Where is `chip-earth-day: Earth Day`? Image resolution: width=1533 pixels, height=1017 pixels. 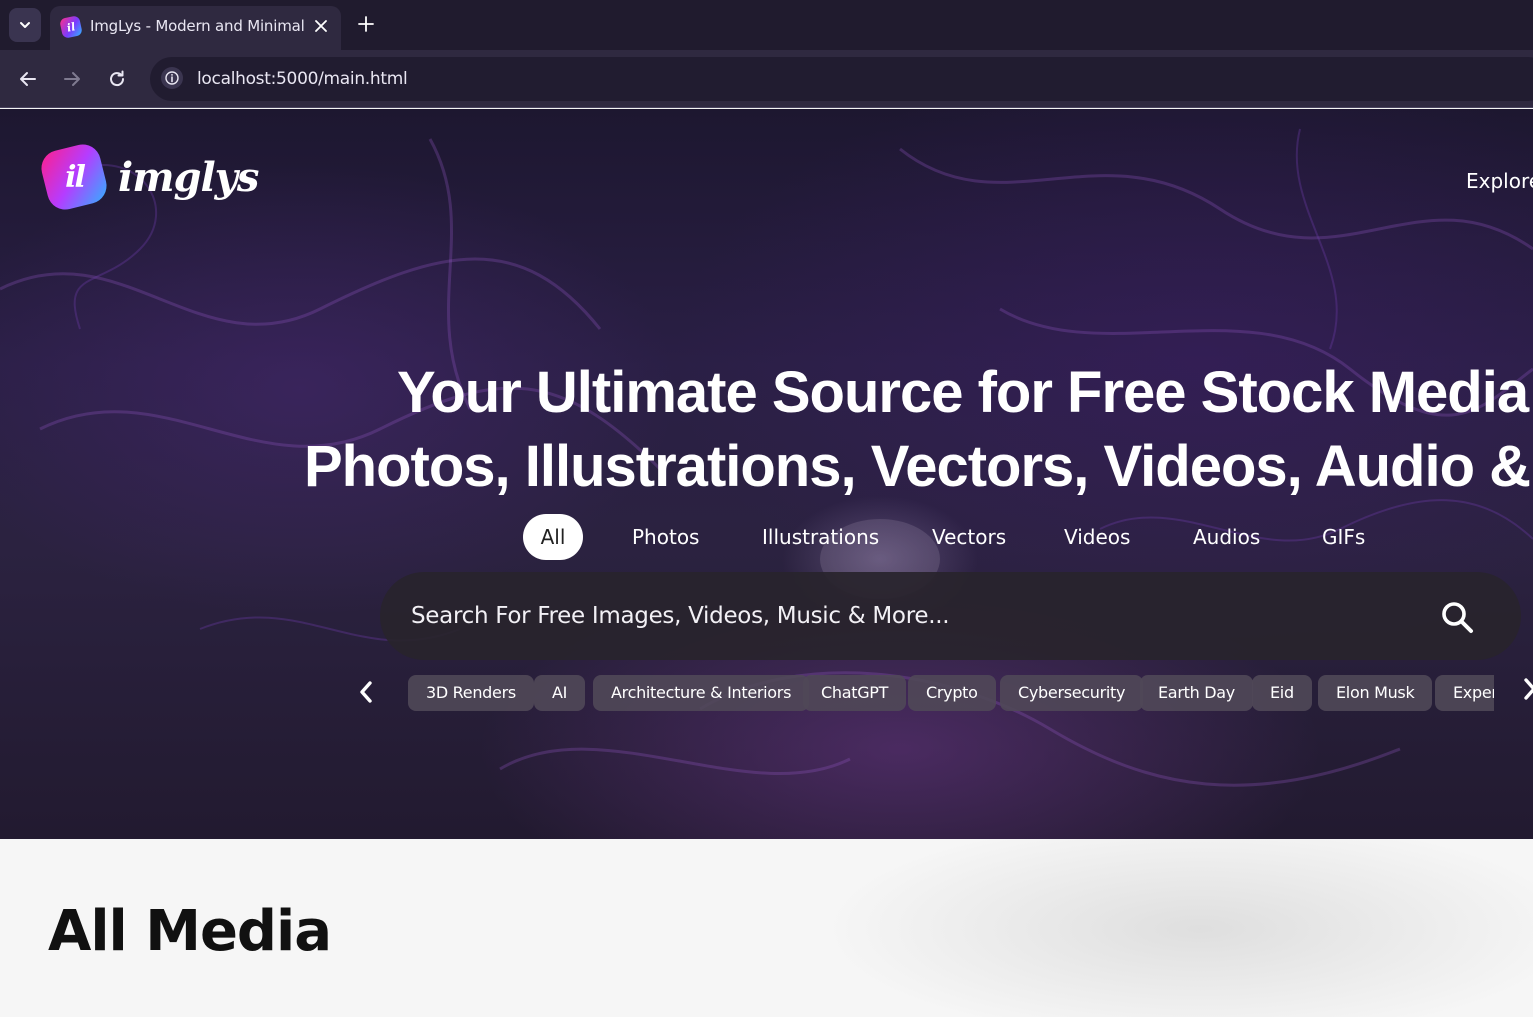
chip-earth-day: Earth Day is located at coordinates (1196, 693).